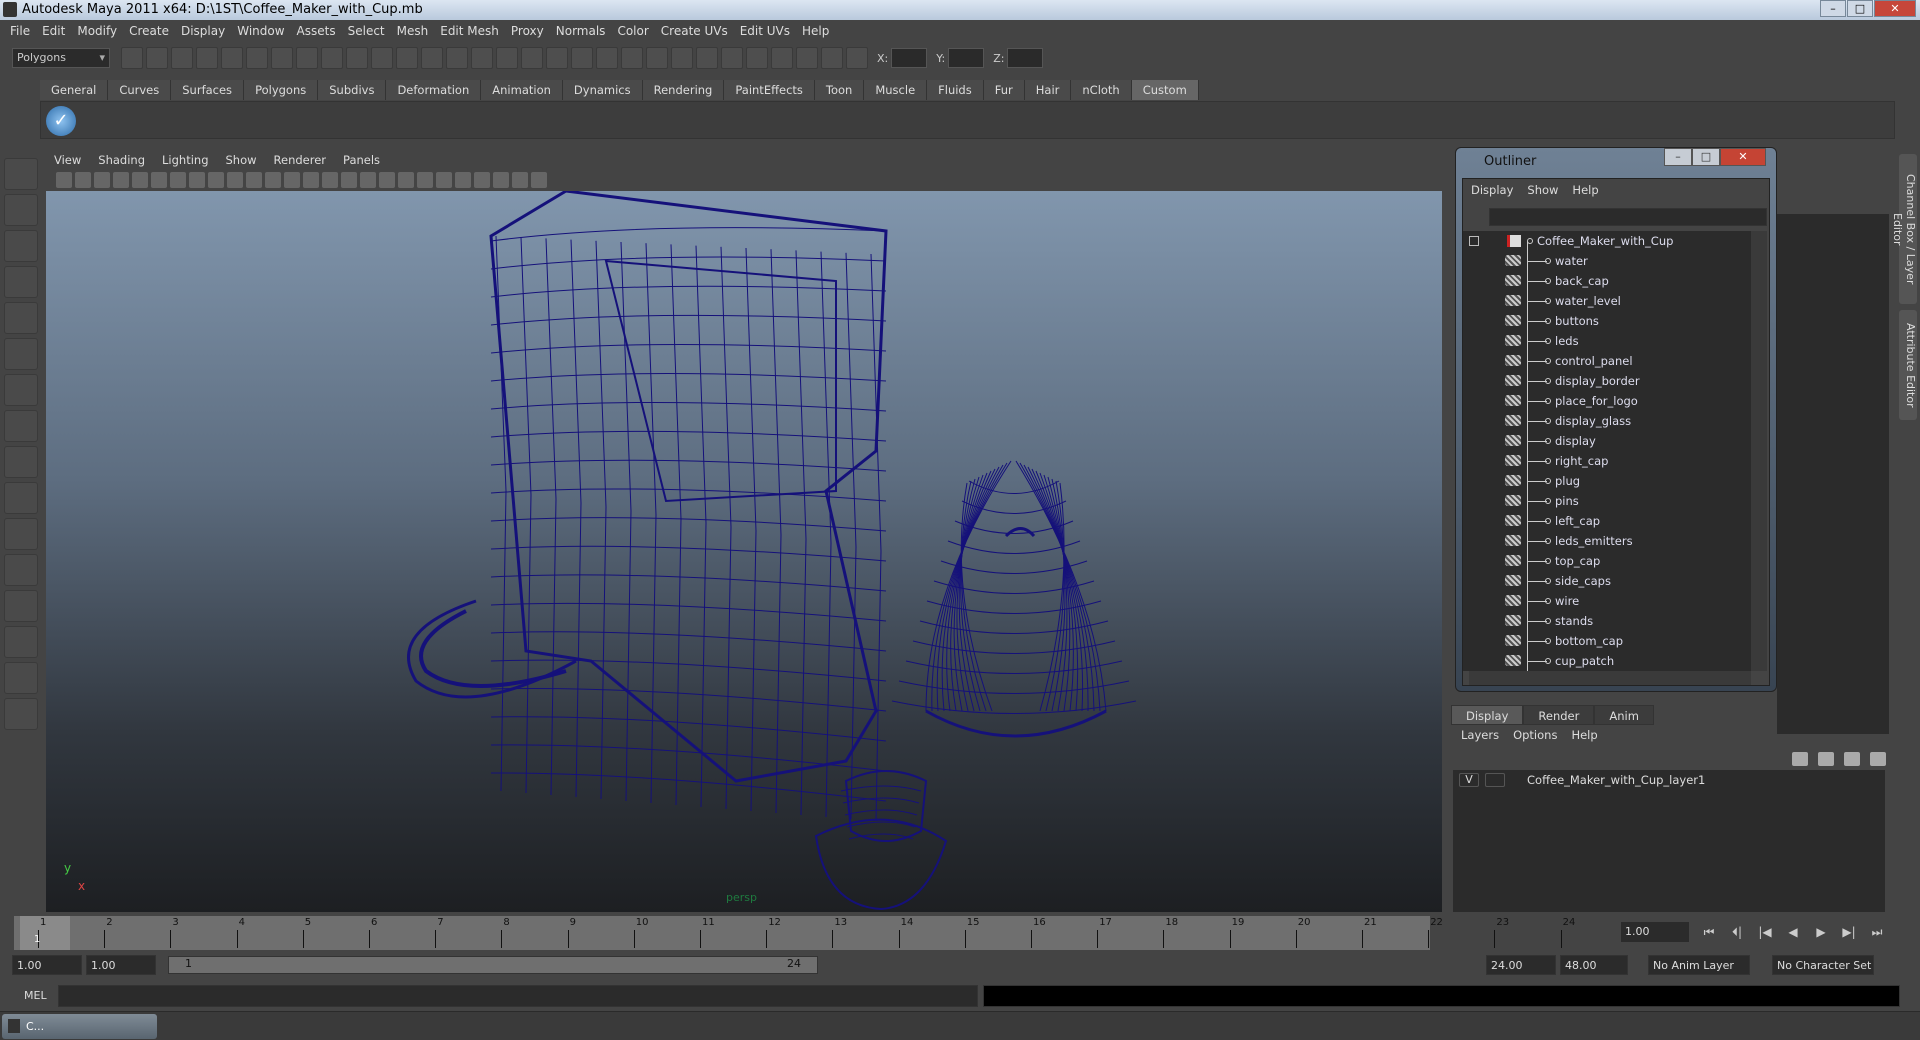 The image size is (1920, 1040). Describe the element at coordinates (581, 31) in the screenshot. I see `menu-normals: Normals` at that location.